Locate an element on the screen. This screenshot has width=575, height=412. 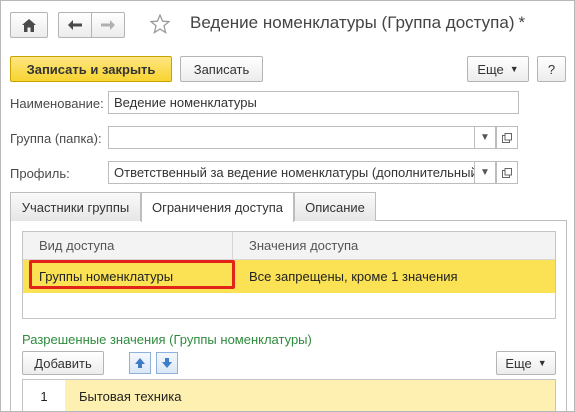
more-button: Еще ▼ is located at coordinates (498, 69).